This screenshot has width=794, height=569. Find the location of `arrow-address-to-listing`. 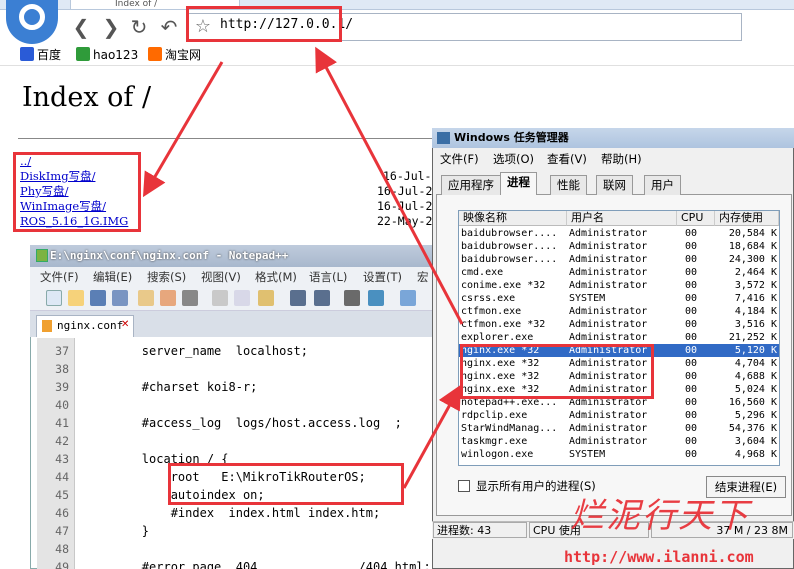

arrow-address-to-listing is located at coordinates (183, 129).